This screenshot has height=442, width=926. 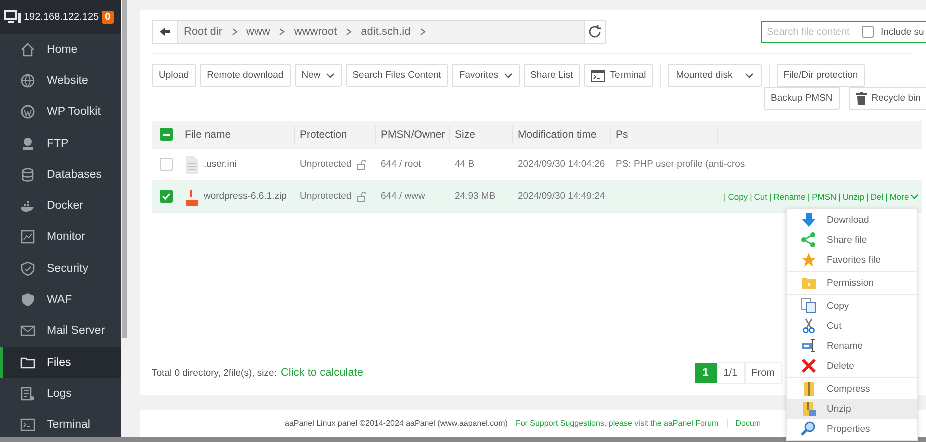 What do you see at coordinates (60, 300) in the screenshot?
I see `nav-item: WAF` at bounding box center [60, 300].